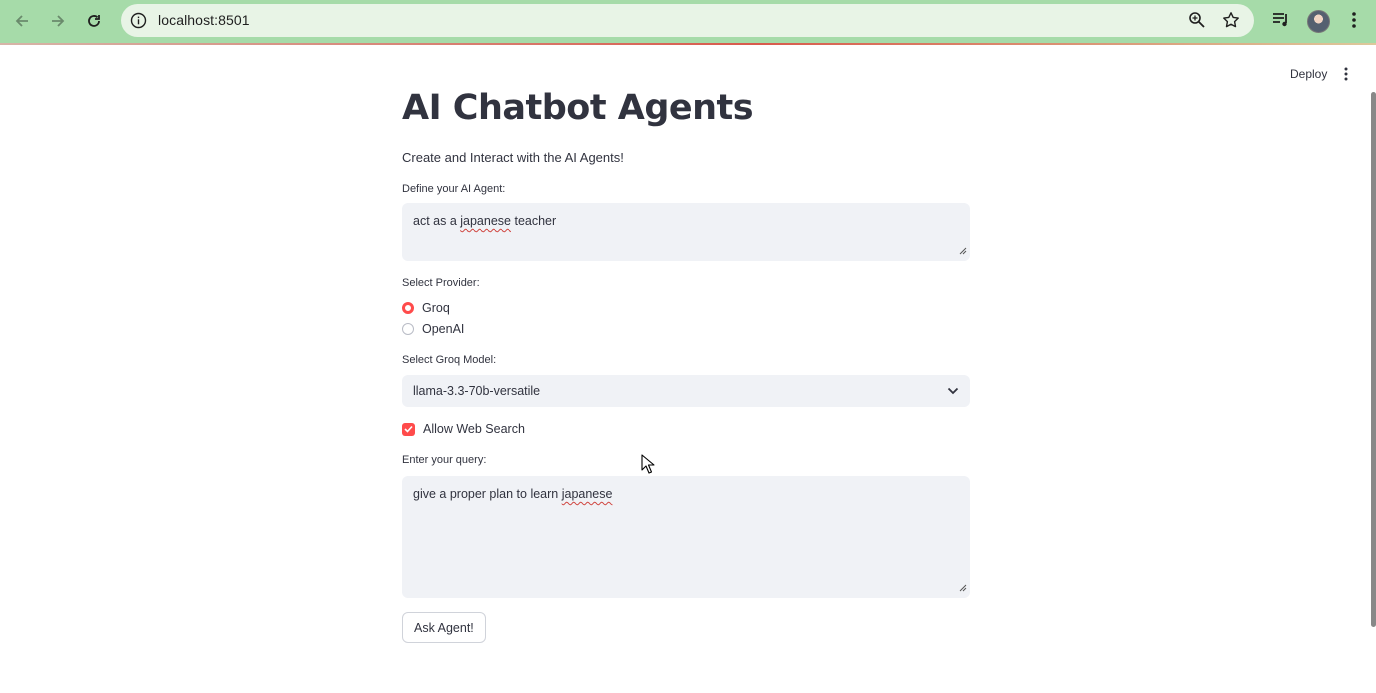  What do you see at coordinates (1346, 76) in the screenshot?
I see `app-menu-icon` at bounding box center [1346, 76].